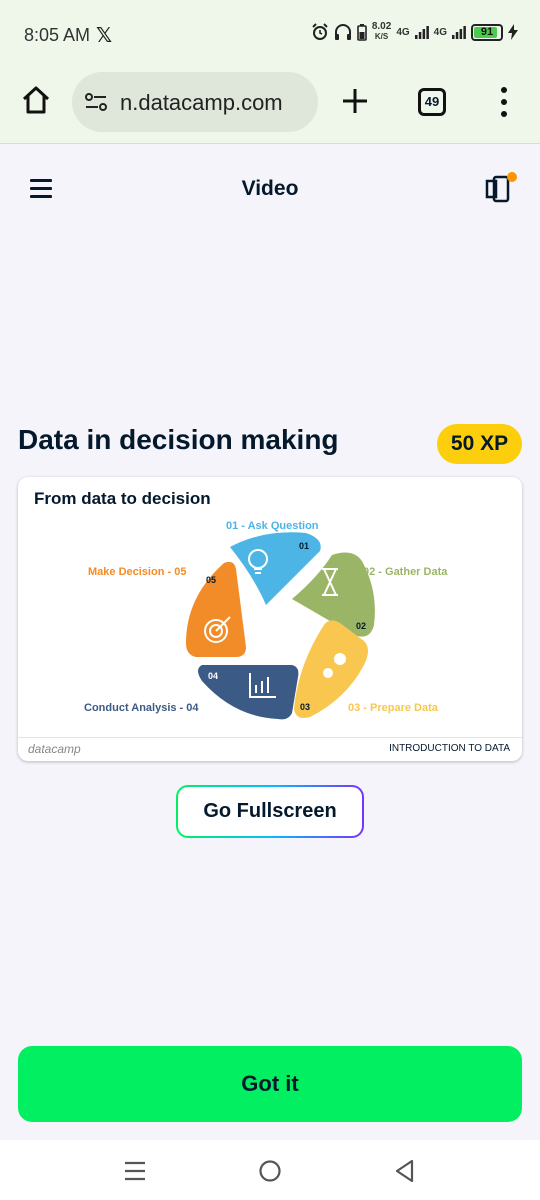 This screenshot has width=540, height=1200. I want to click on segment-05-label: Make Decision - 05, so click(137, 572).